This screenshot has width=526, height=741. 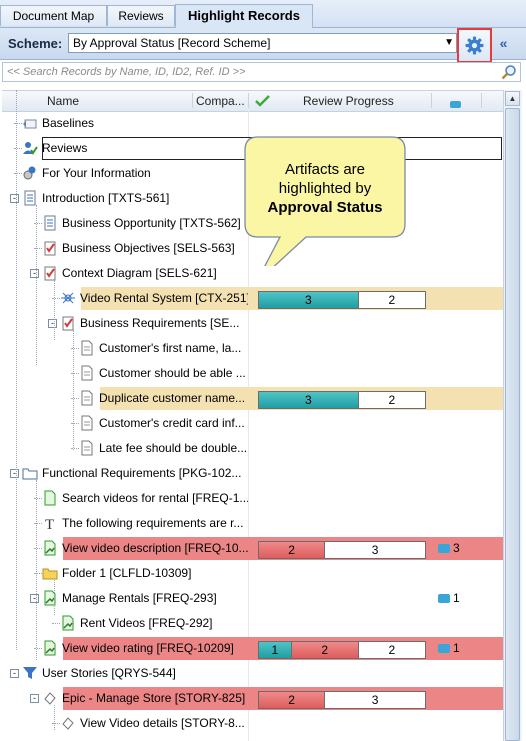 I want to click on tree-row-label: View video rating [FREQ-10209], so click(x=148, y=648).